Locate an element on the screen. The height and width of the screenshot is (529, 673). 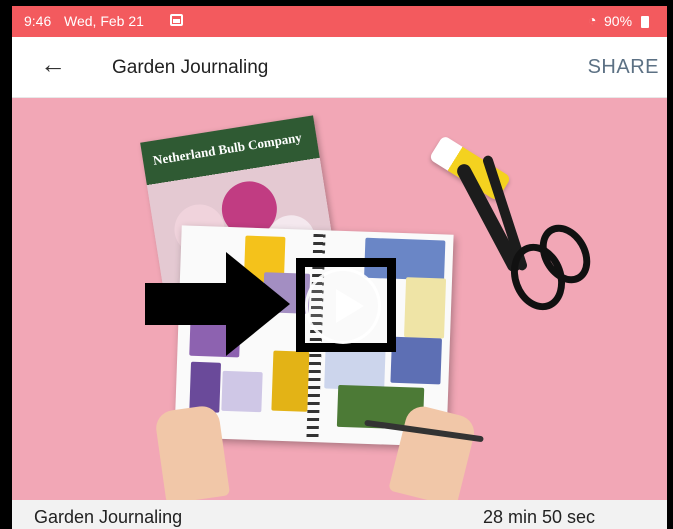
status-time: 9:46 is located at coordinates (38, 21).